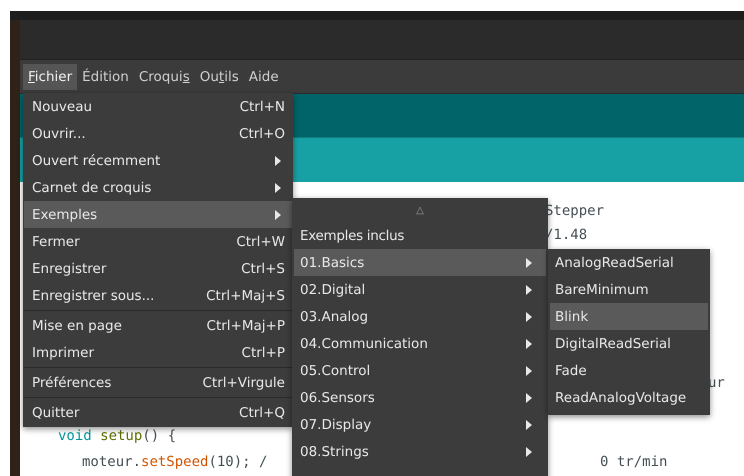 The height and width of the screenshot is (476, 744). Describe the element at coordinates (420, 289) in the screenshot. I see `menu-item: 02.Digital` at that location.